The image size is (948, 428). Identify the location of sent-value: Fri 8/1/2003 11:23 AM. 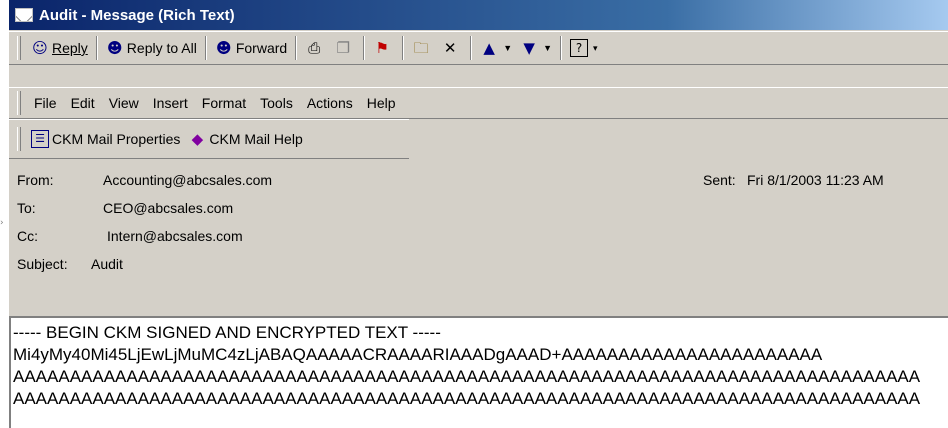
(815, 180).